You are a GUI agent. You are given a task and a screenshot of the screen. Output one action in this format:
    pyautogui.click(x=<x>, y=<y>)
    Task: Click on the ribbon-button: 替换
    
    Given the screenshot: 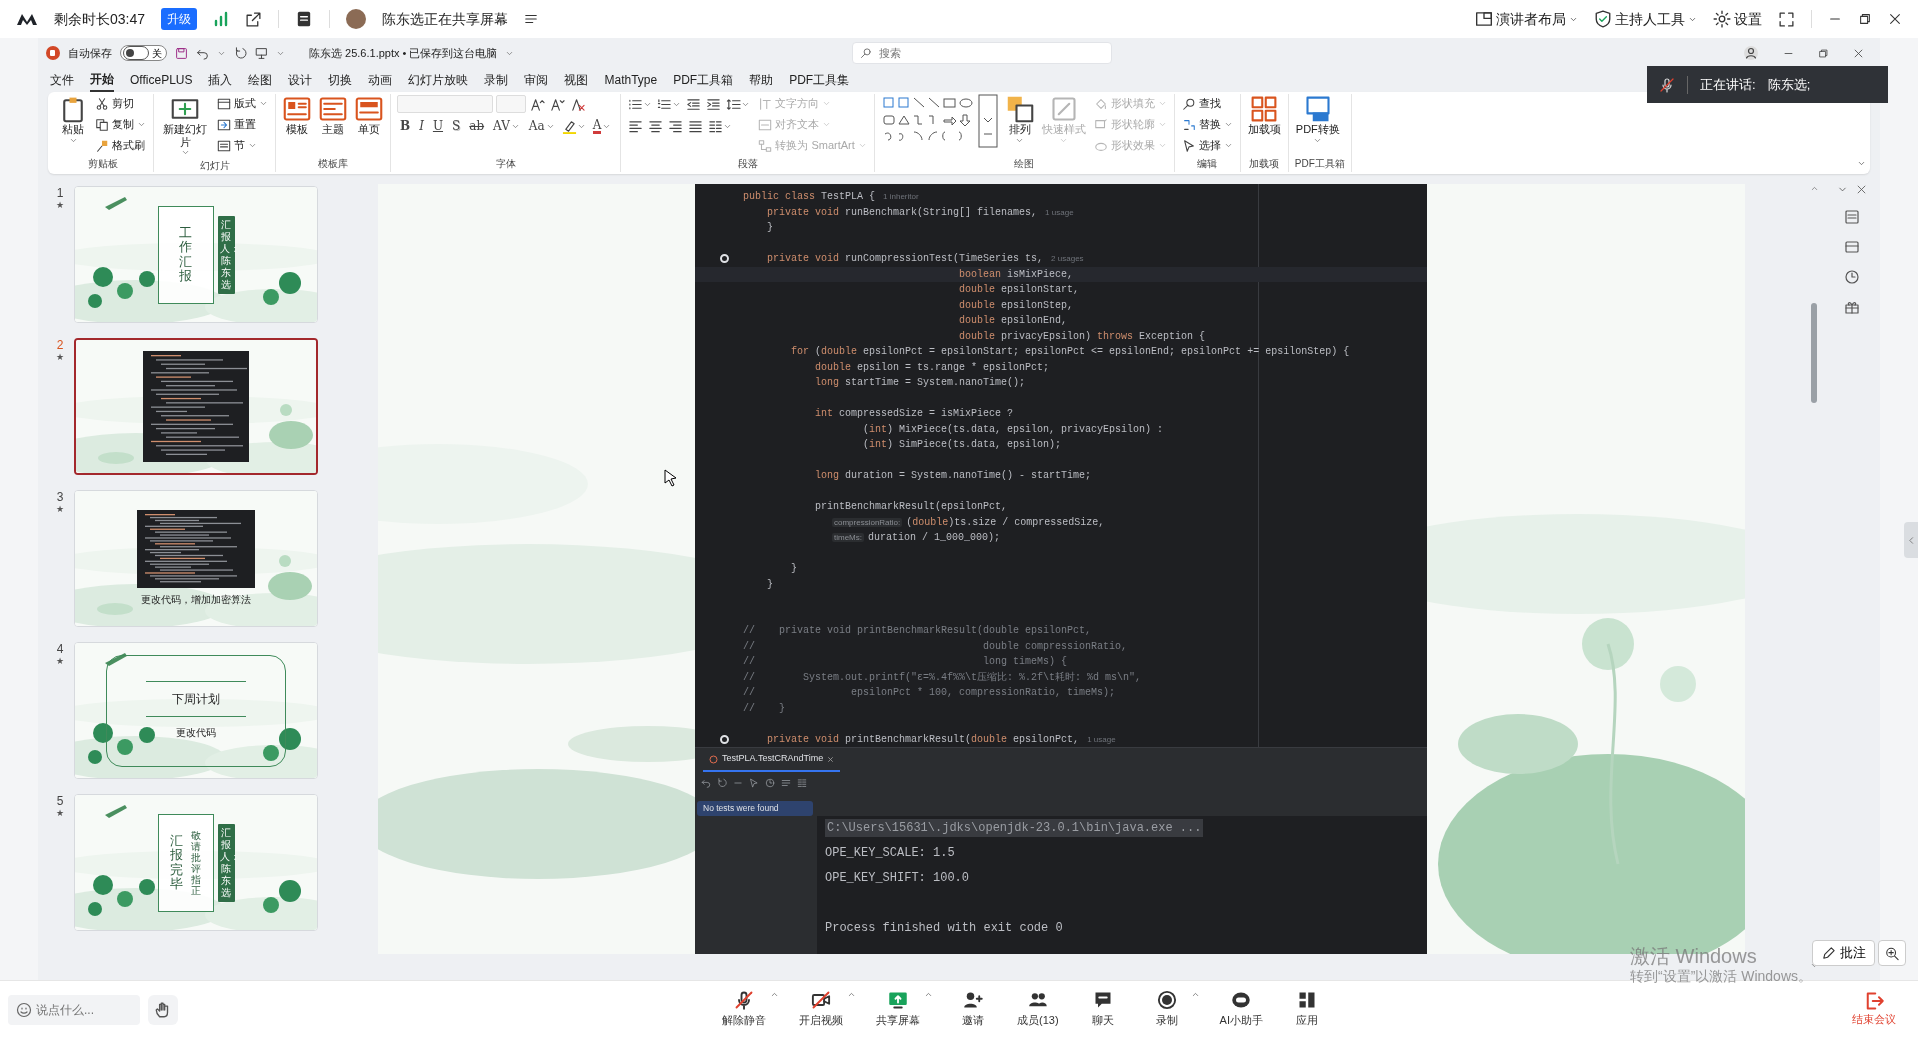 What is the action you would take?
    pyautogui.click(x=1207, y=124)
    